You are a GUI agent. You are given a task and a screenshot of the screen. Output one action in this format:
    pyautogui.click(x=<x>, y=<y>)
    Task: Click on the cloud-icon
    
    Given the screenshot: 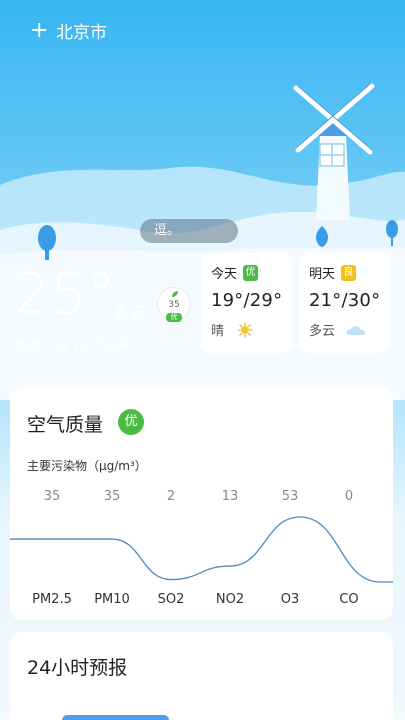 What is the action you would take?
    pyautogui.click(x=356, y=330)
    